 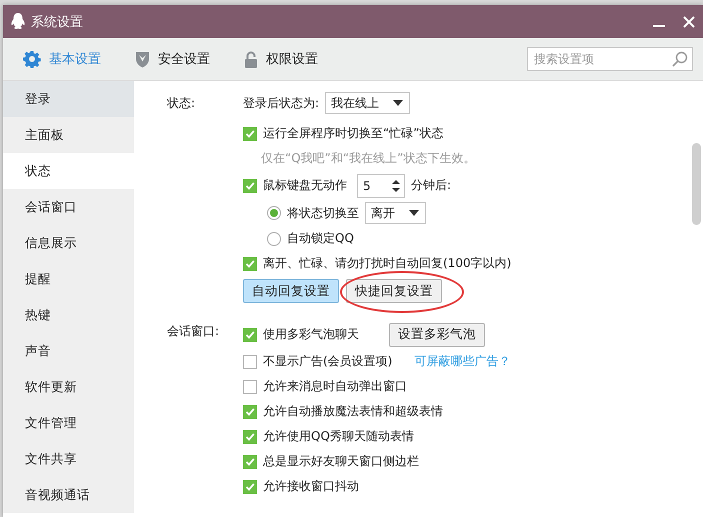 I want to click on shield-icon, so click(x=142, y=59).